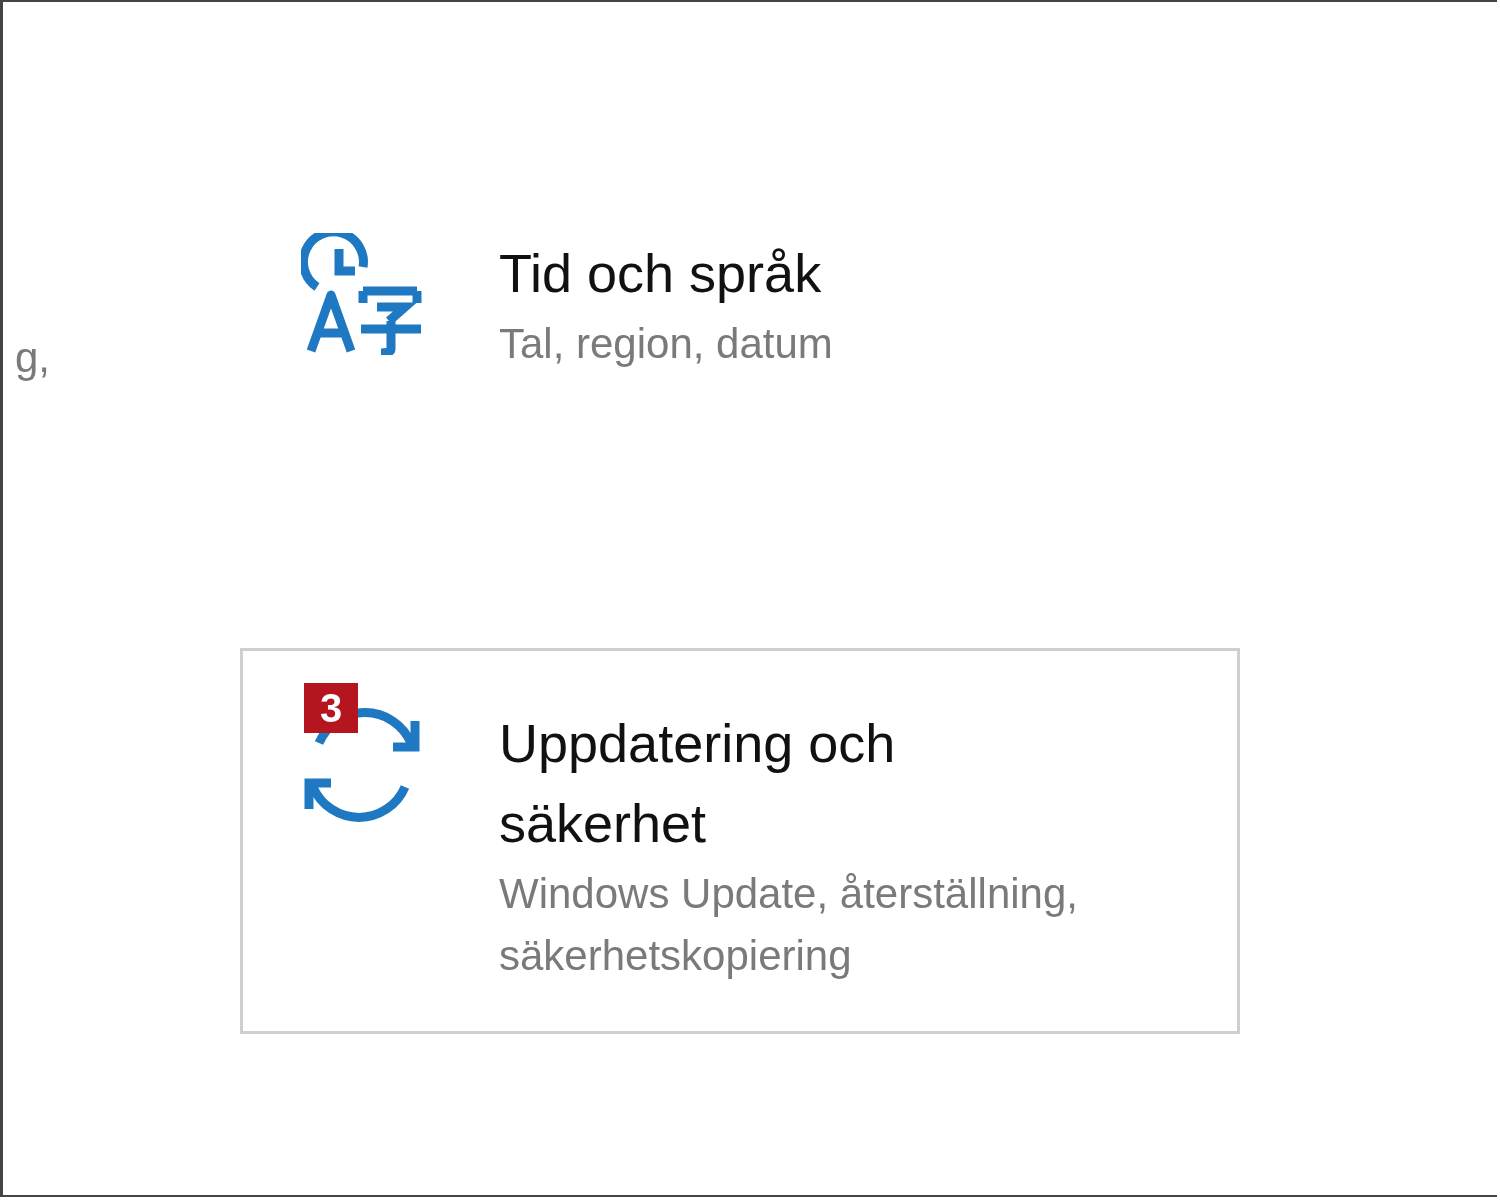 The image size is (1500, 1201). Describe the element at coordinates (362, 294) in the screenshot. I see `clock-letters-icon` at that location.